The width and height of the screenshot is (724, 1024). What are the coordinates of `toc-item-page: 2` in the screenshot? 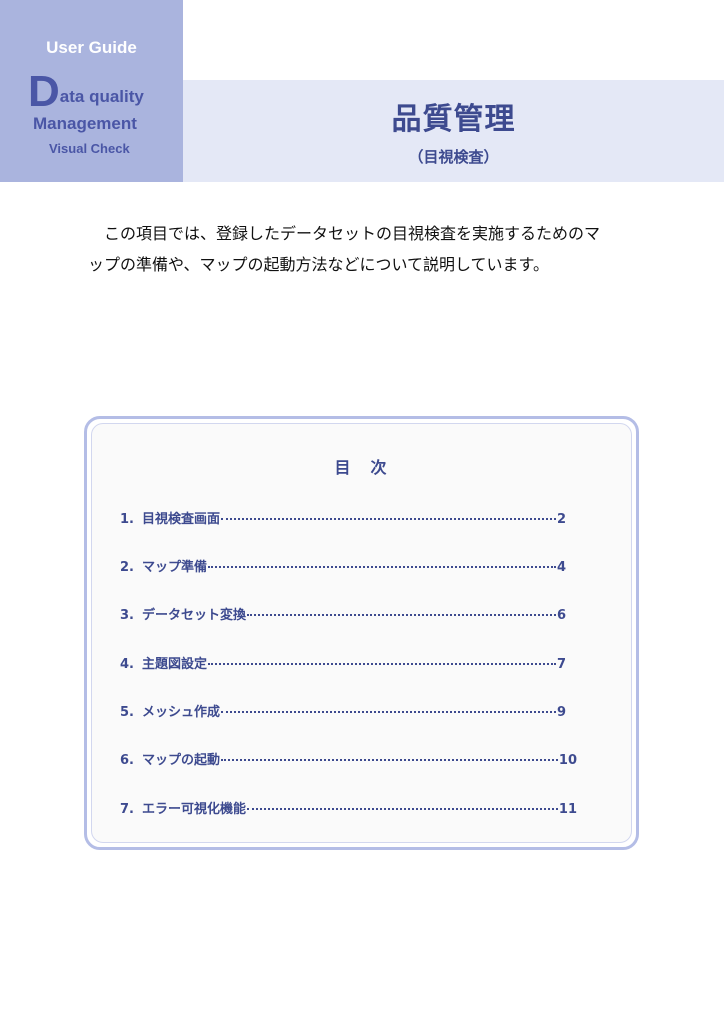 It's located at (561, 519).